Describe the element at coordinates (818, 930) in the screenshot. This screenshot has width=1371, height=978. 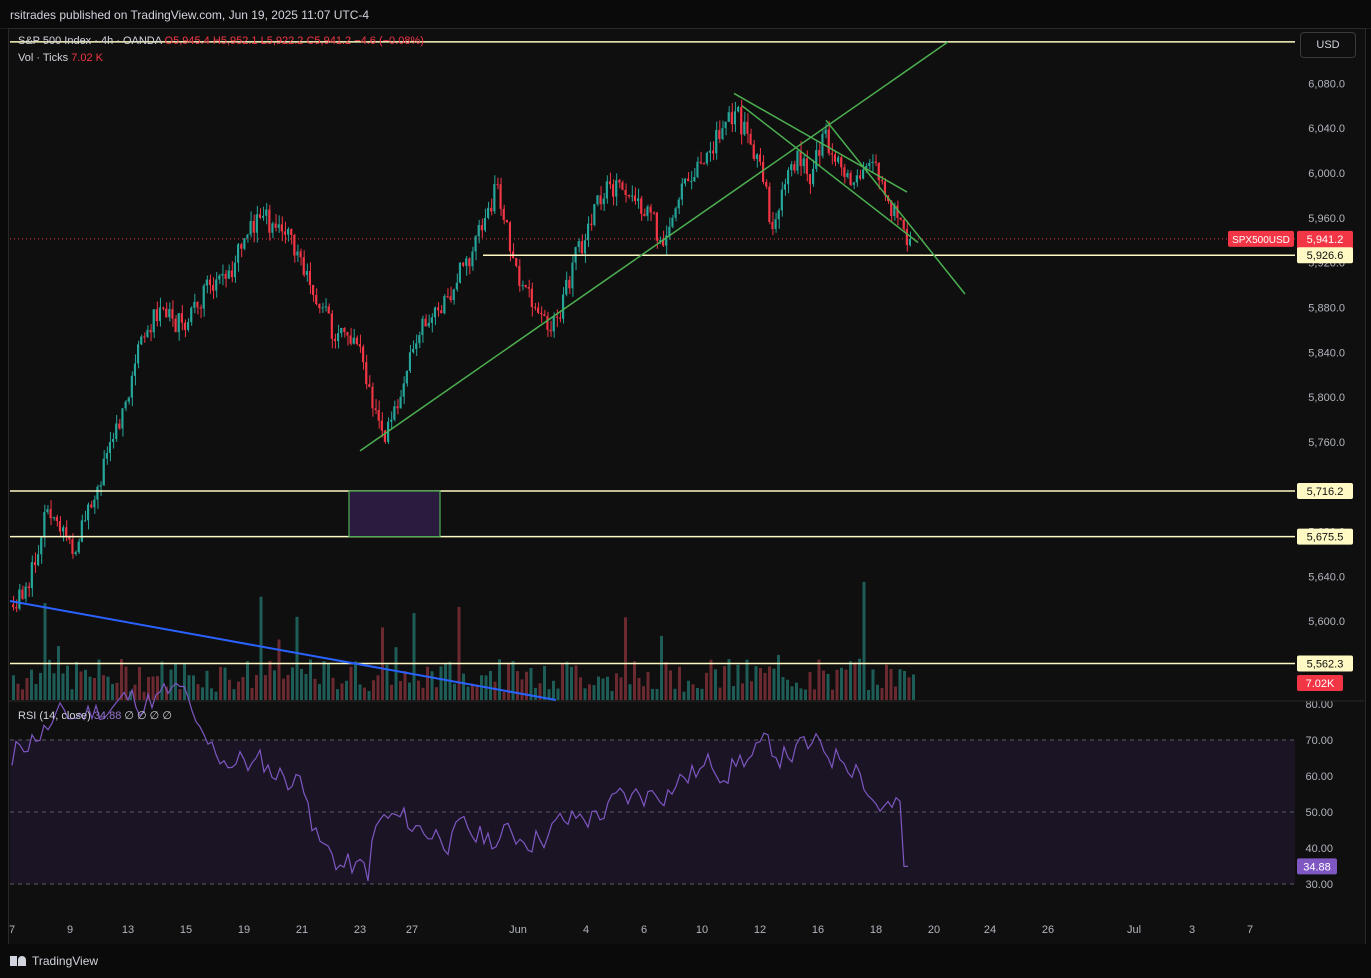
I see `time-tick: 16` at that location.